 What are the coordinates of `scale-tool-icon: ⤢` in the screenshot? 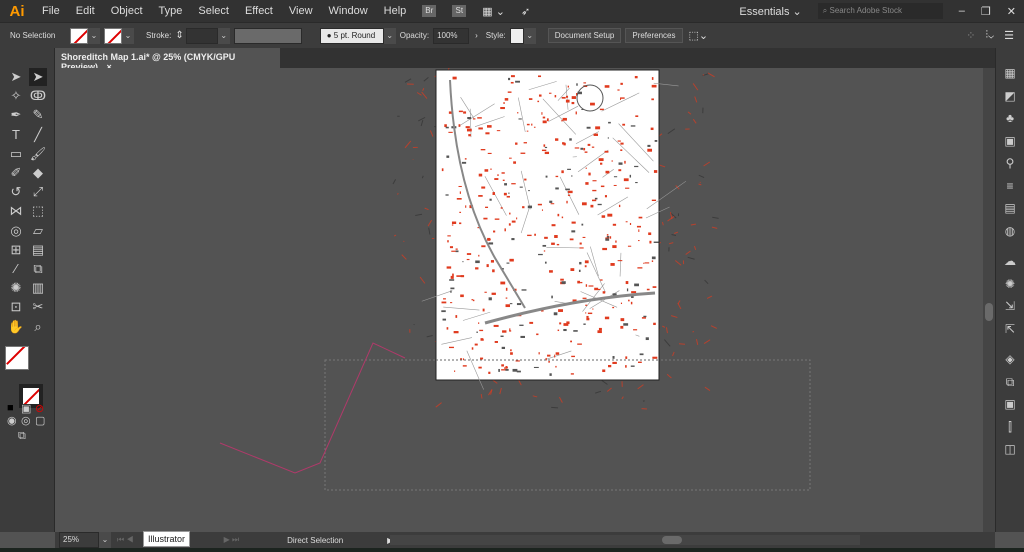 It's located at (38, 192).